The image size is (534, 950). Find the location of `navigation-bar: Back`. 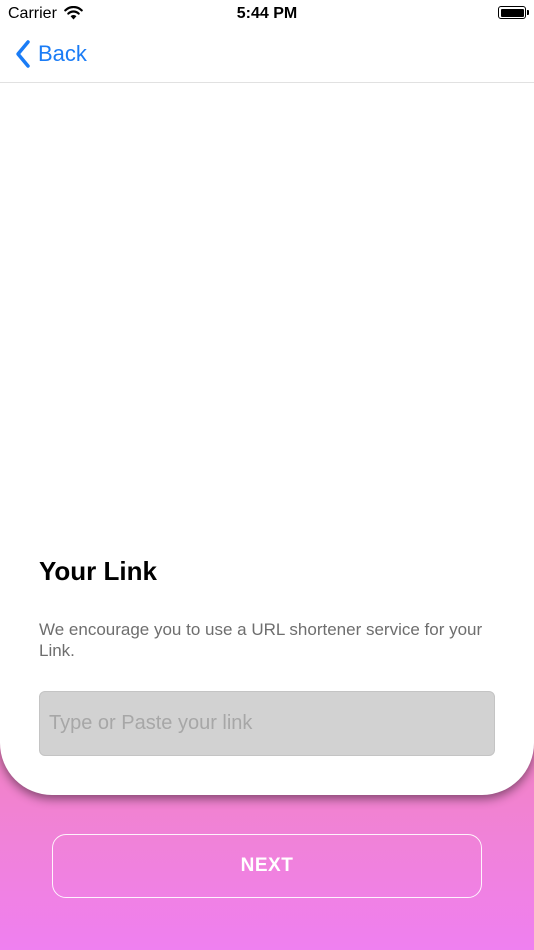

navigation-bar: Back is located at coordinates (267, 55).